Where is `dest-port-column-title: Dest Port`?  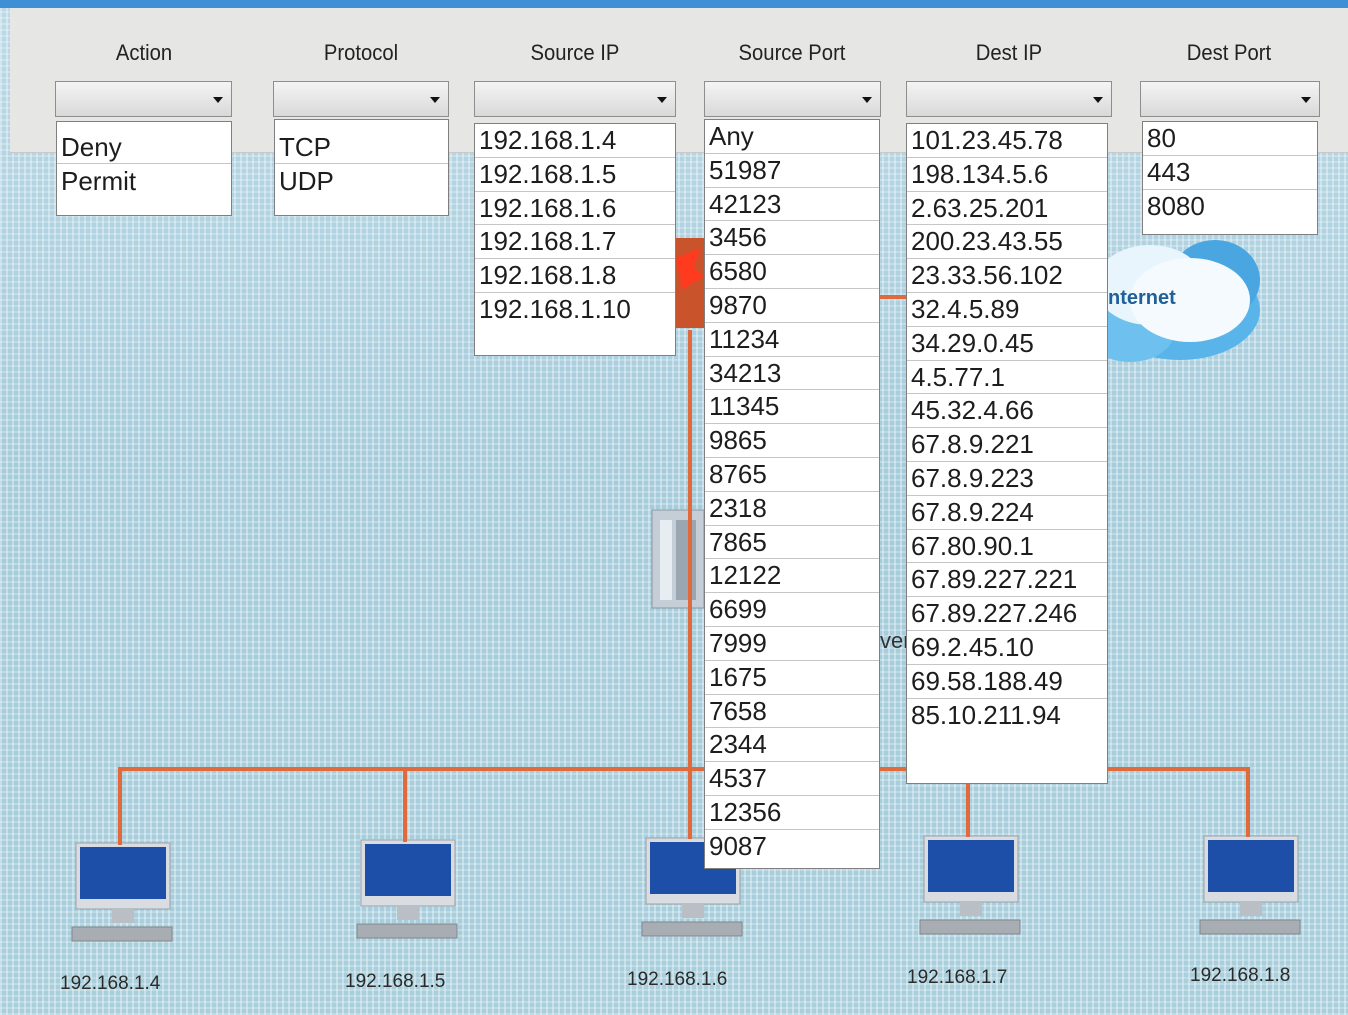 dest-port-column-title: Dest Port is located at coordinates (1229, 52).